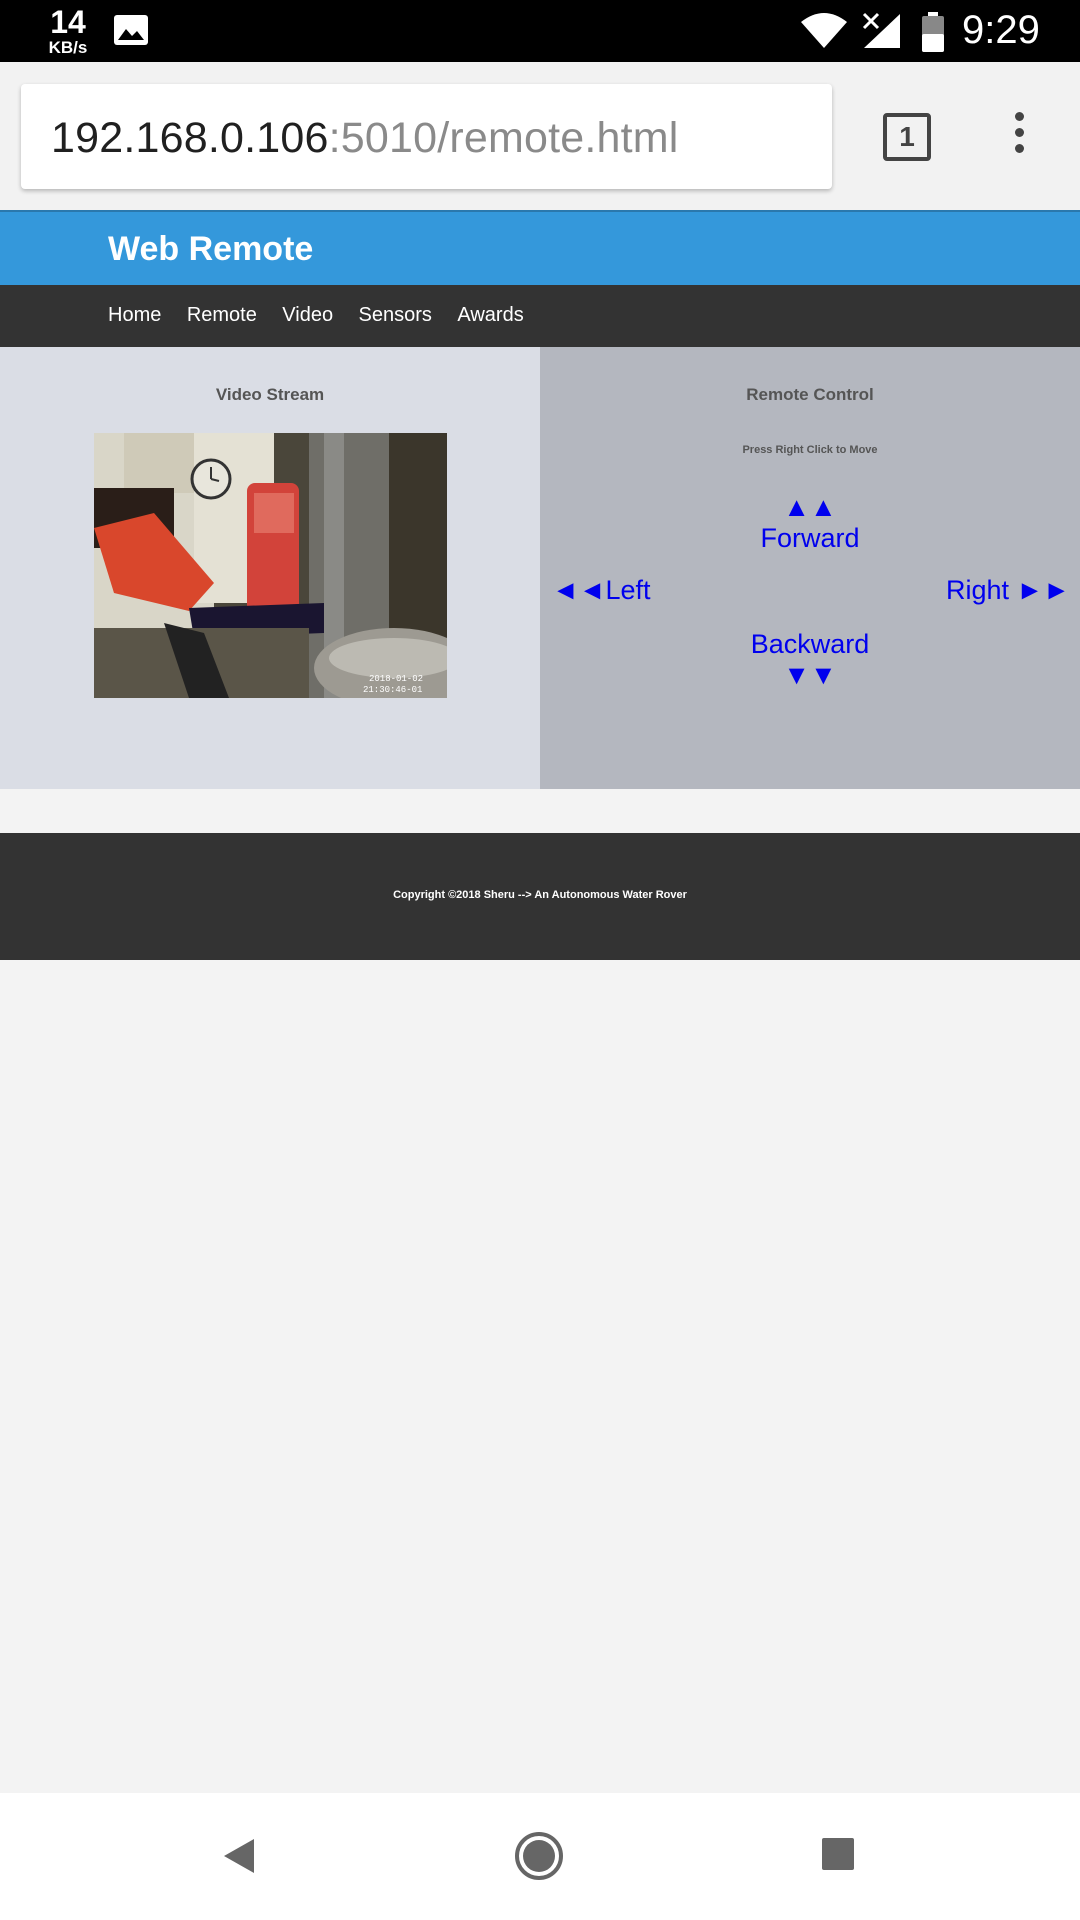 The image size is (1080, 1920). Describe the element at coordinates (933, 32) in the screenshot. I see `battery-icon` at that location.